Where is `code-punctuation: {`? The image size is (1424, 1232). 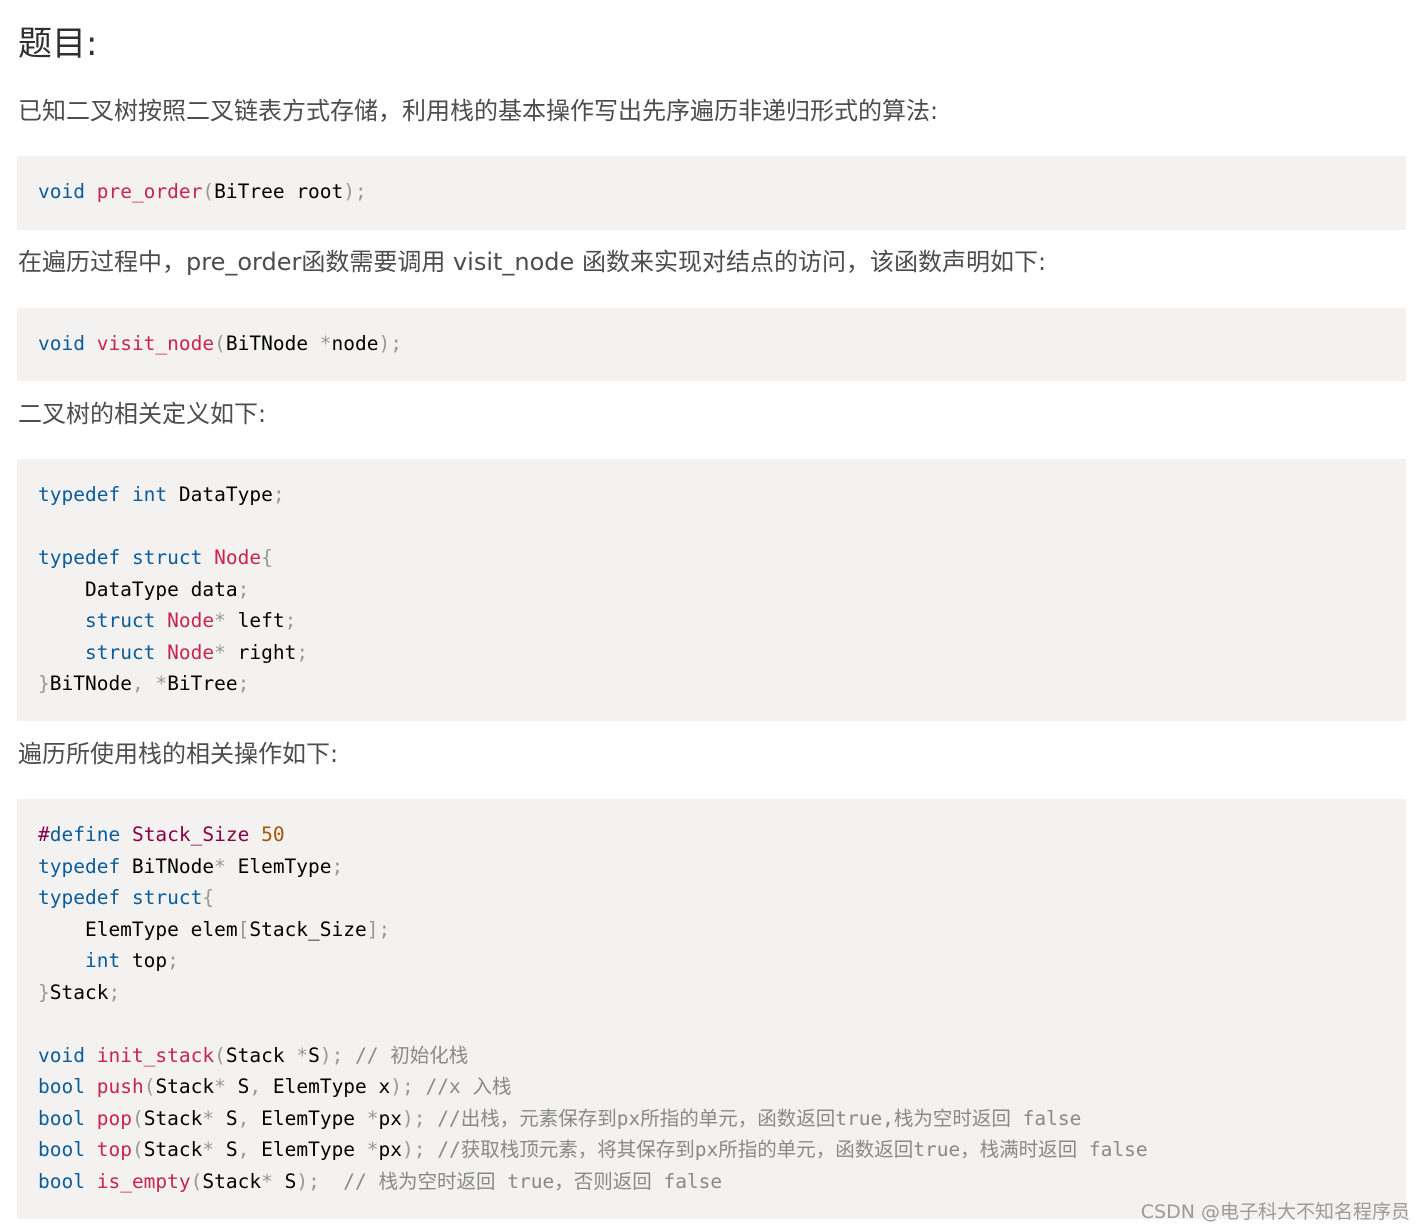
code-punctuation: { is located at coordinates (208, 897).